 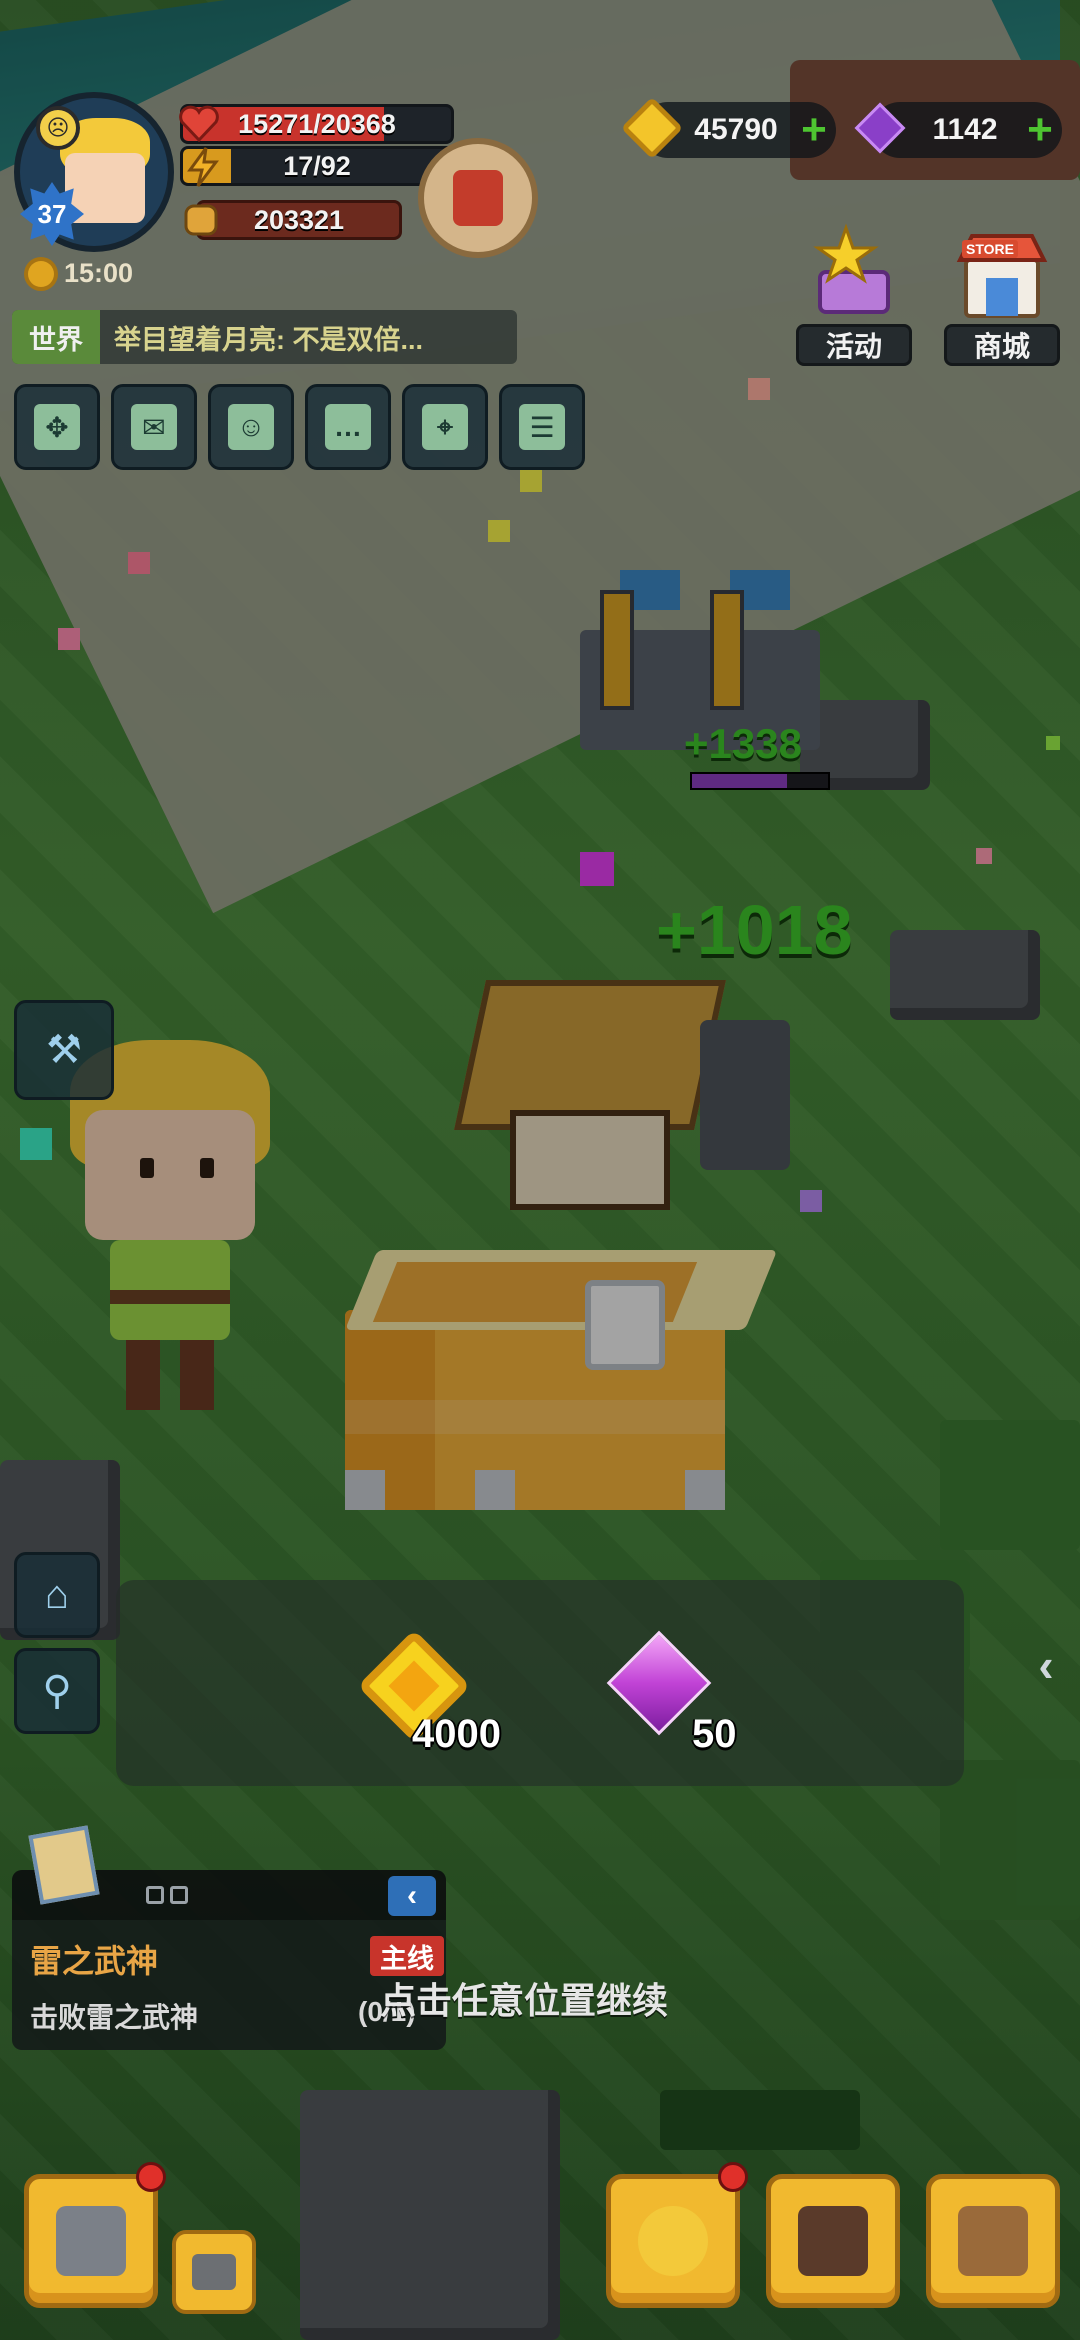 I want to click on quick-actions: ✥ ✉ ☺ … ⌖ ☰, so click(x=299, y=427).